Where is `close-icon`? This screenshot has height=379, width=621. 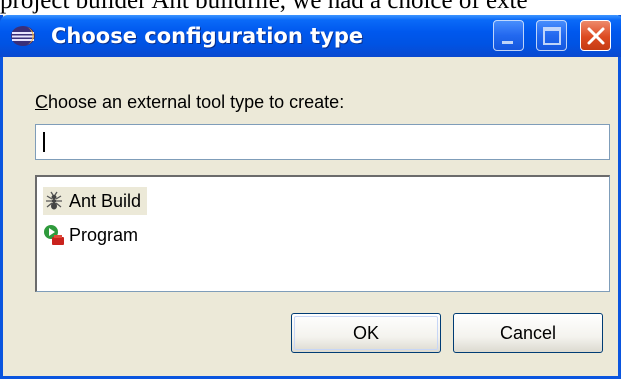 close-icon is located at coordinates (596, 36).